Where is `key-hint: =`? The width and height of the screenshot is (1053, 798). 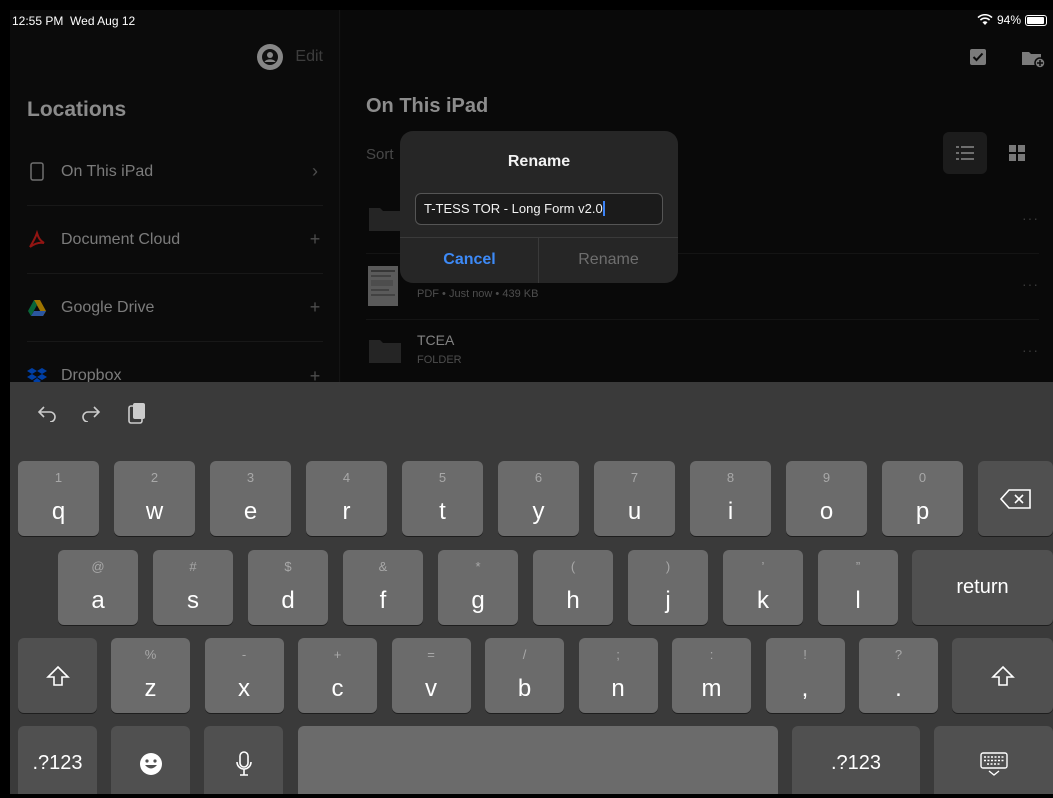
key-hint: = is located at coordinates (431, 654).